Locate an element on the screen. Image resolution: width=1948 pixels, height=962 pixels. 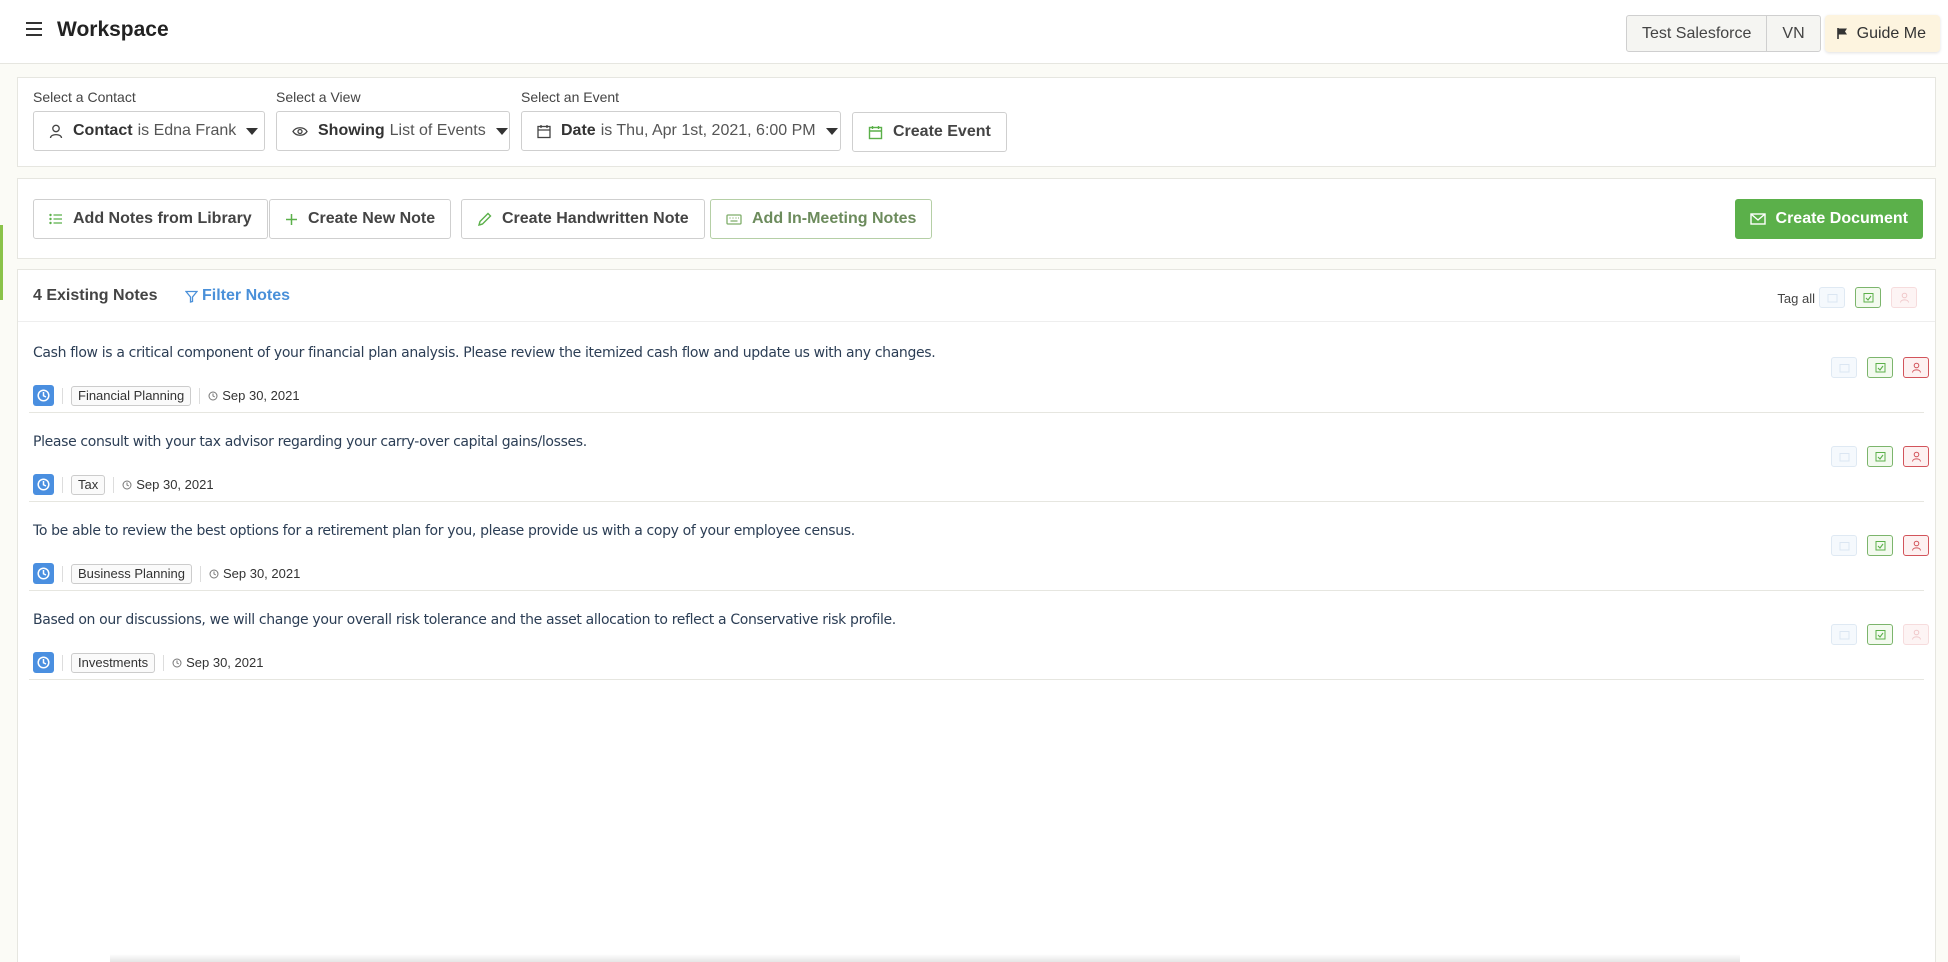
user-icon is located at coordinates (1904, 297).